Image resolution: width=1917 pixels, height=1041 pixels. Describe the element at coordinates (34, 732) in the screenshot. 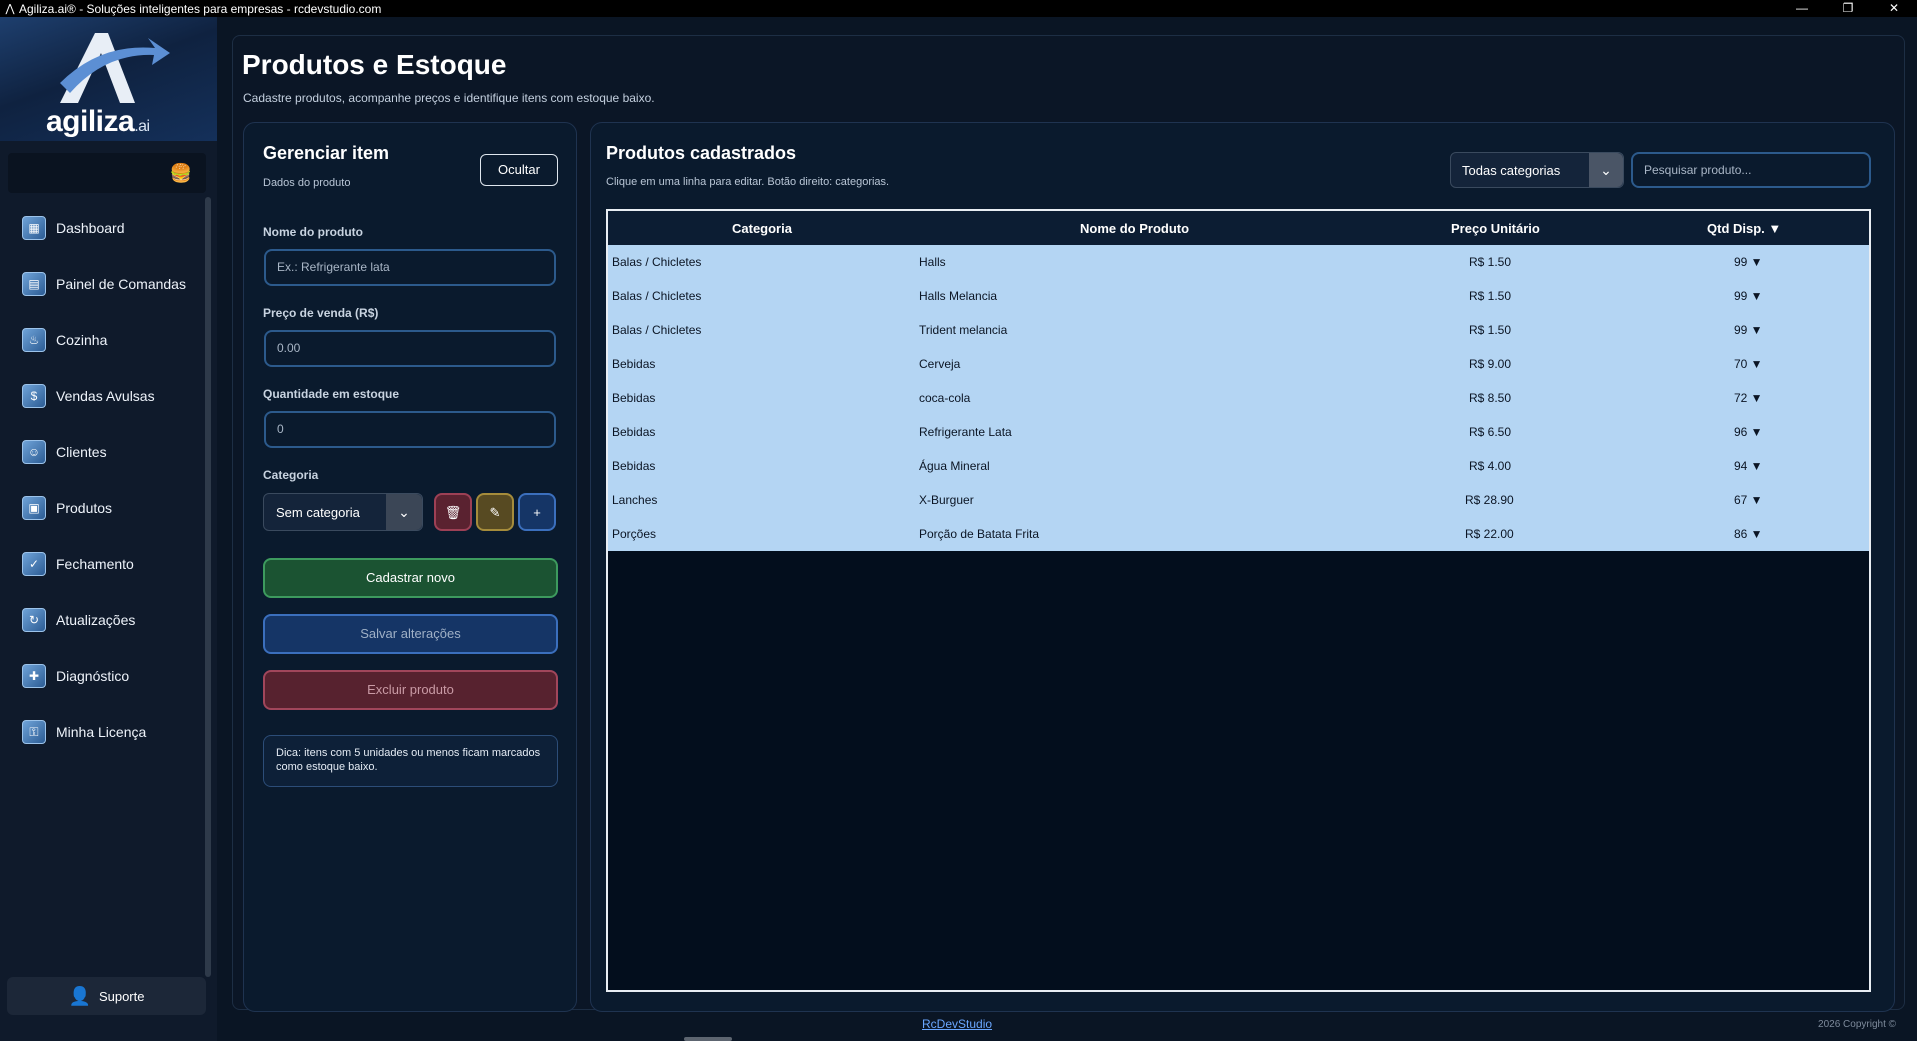

I see `license-icon: ⚿` at that location.